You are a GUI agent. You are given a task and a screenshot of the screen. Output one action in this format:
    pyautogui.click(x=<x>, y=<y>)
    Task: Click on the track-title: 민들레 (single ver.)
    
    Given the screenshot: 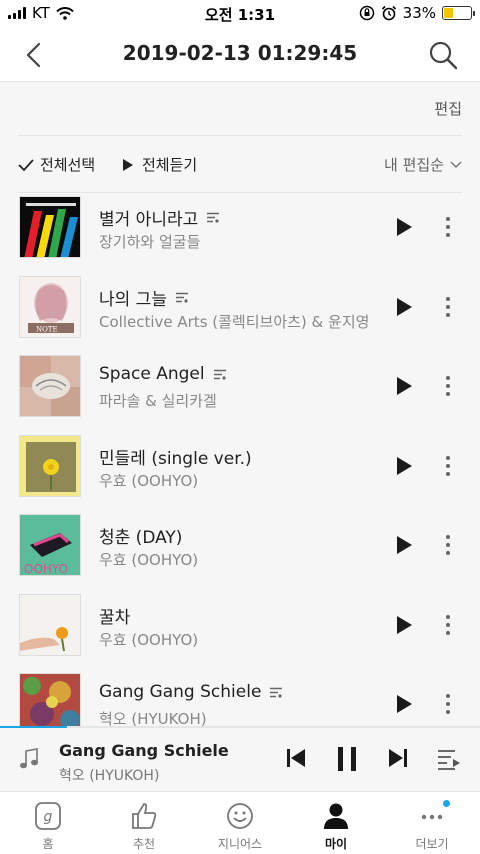 What is the action you would take?
    pyautogui.click(x=175, y=458)
    